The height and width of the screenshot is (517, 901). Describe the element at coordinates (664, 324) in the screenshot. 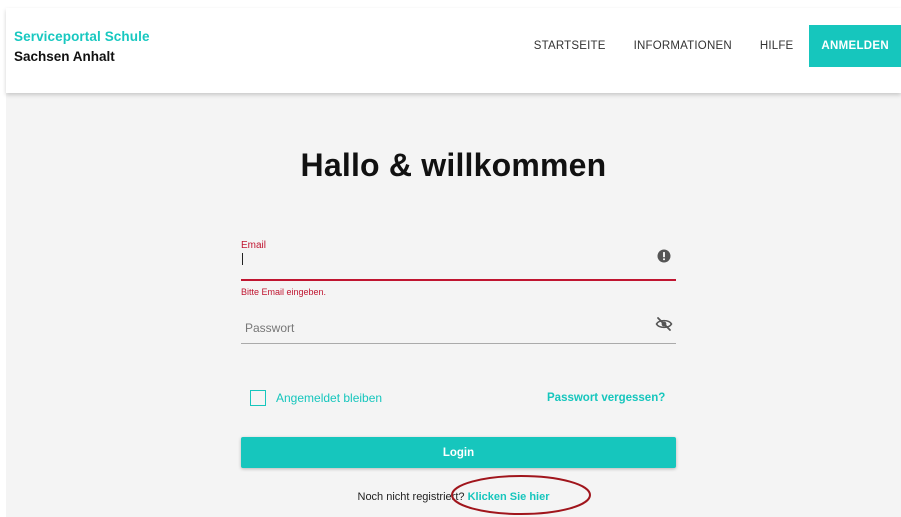

I see `eye-off-icon` at that location.